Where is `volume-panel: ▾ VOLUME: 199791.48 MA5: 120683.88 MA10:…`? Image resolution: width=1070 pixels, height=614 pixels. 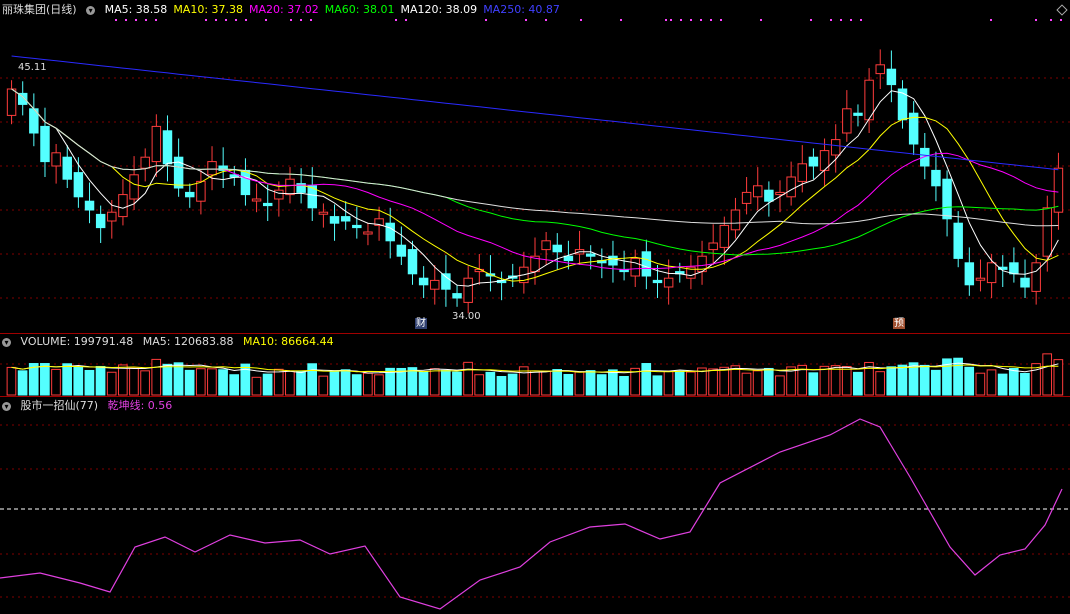
volume-panel: ▾ VOLUME: 199791.48 MA5: 120683.88 MA10:… is located at coordinates (535, 365).